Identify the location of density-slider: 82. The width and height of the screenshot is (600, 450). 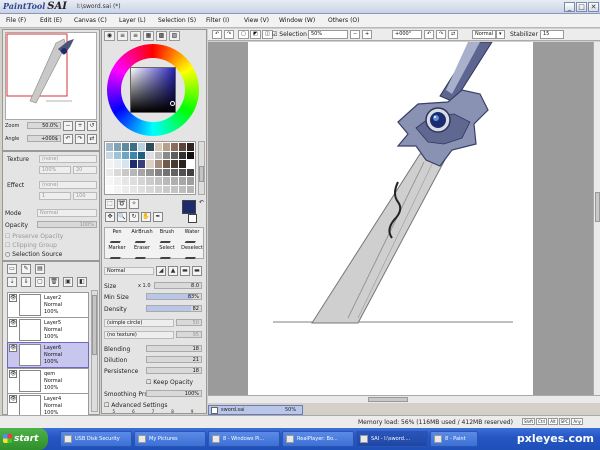
(174, 308).